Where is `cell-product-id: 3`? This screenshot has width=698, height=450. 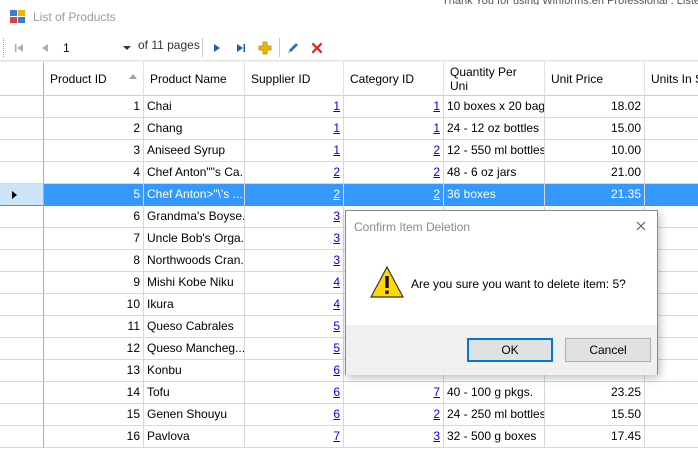 cell-product-id: 3 is located at coordinates (94, 151).